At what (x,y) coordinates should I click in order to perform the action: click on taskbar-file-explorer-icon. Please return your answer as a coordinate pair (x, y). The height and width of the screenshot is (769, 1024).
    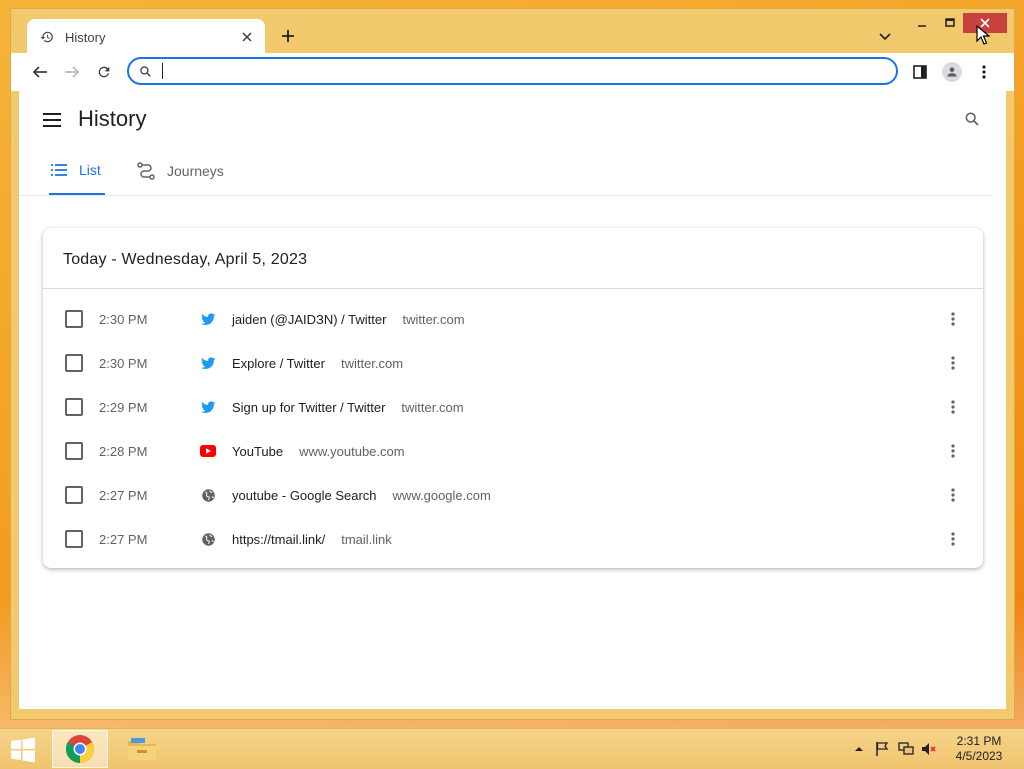
    Looking at the image, I should click on (142, 749).